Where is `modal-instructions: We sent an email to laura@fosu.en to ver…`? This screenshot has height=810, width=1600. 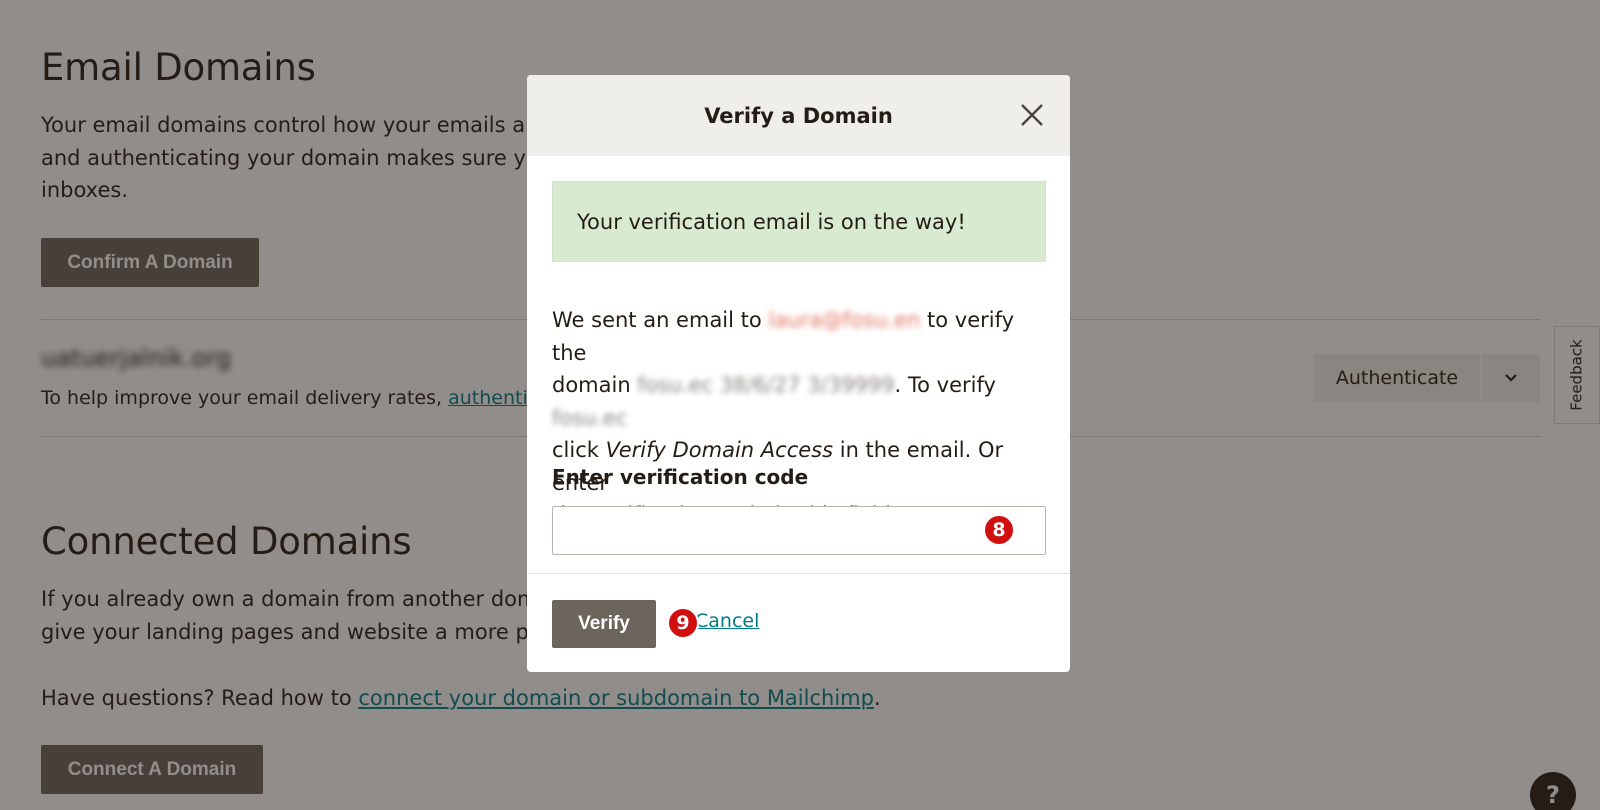
modal-instructions: We sent an email to laura@fosu.en to ver… is located at coordinates (802, 418).